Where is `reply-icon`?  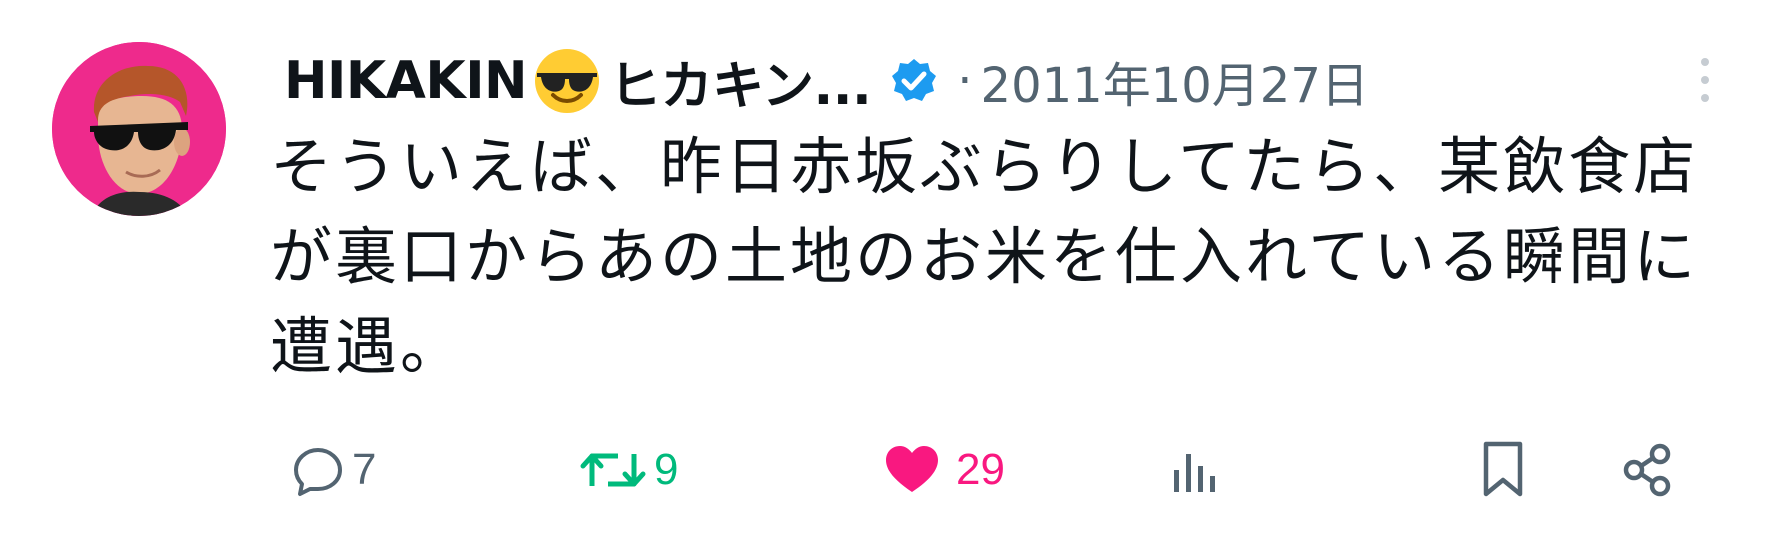 reply-icon is located at coordinates (318, 470).